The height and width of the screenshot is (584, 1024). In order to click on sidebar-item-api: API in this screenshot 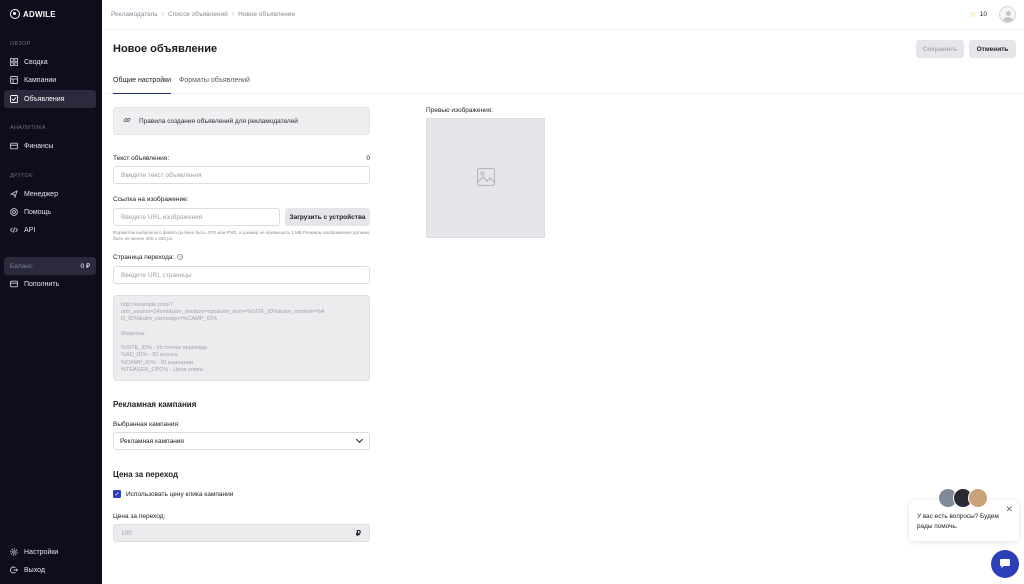, I will do `click(50, 230)`.